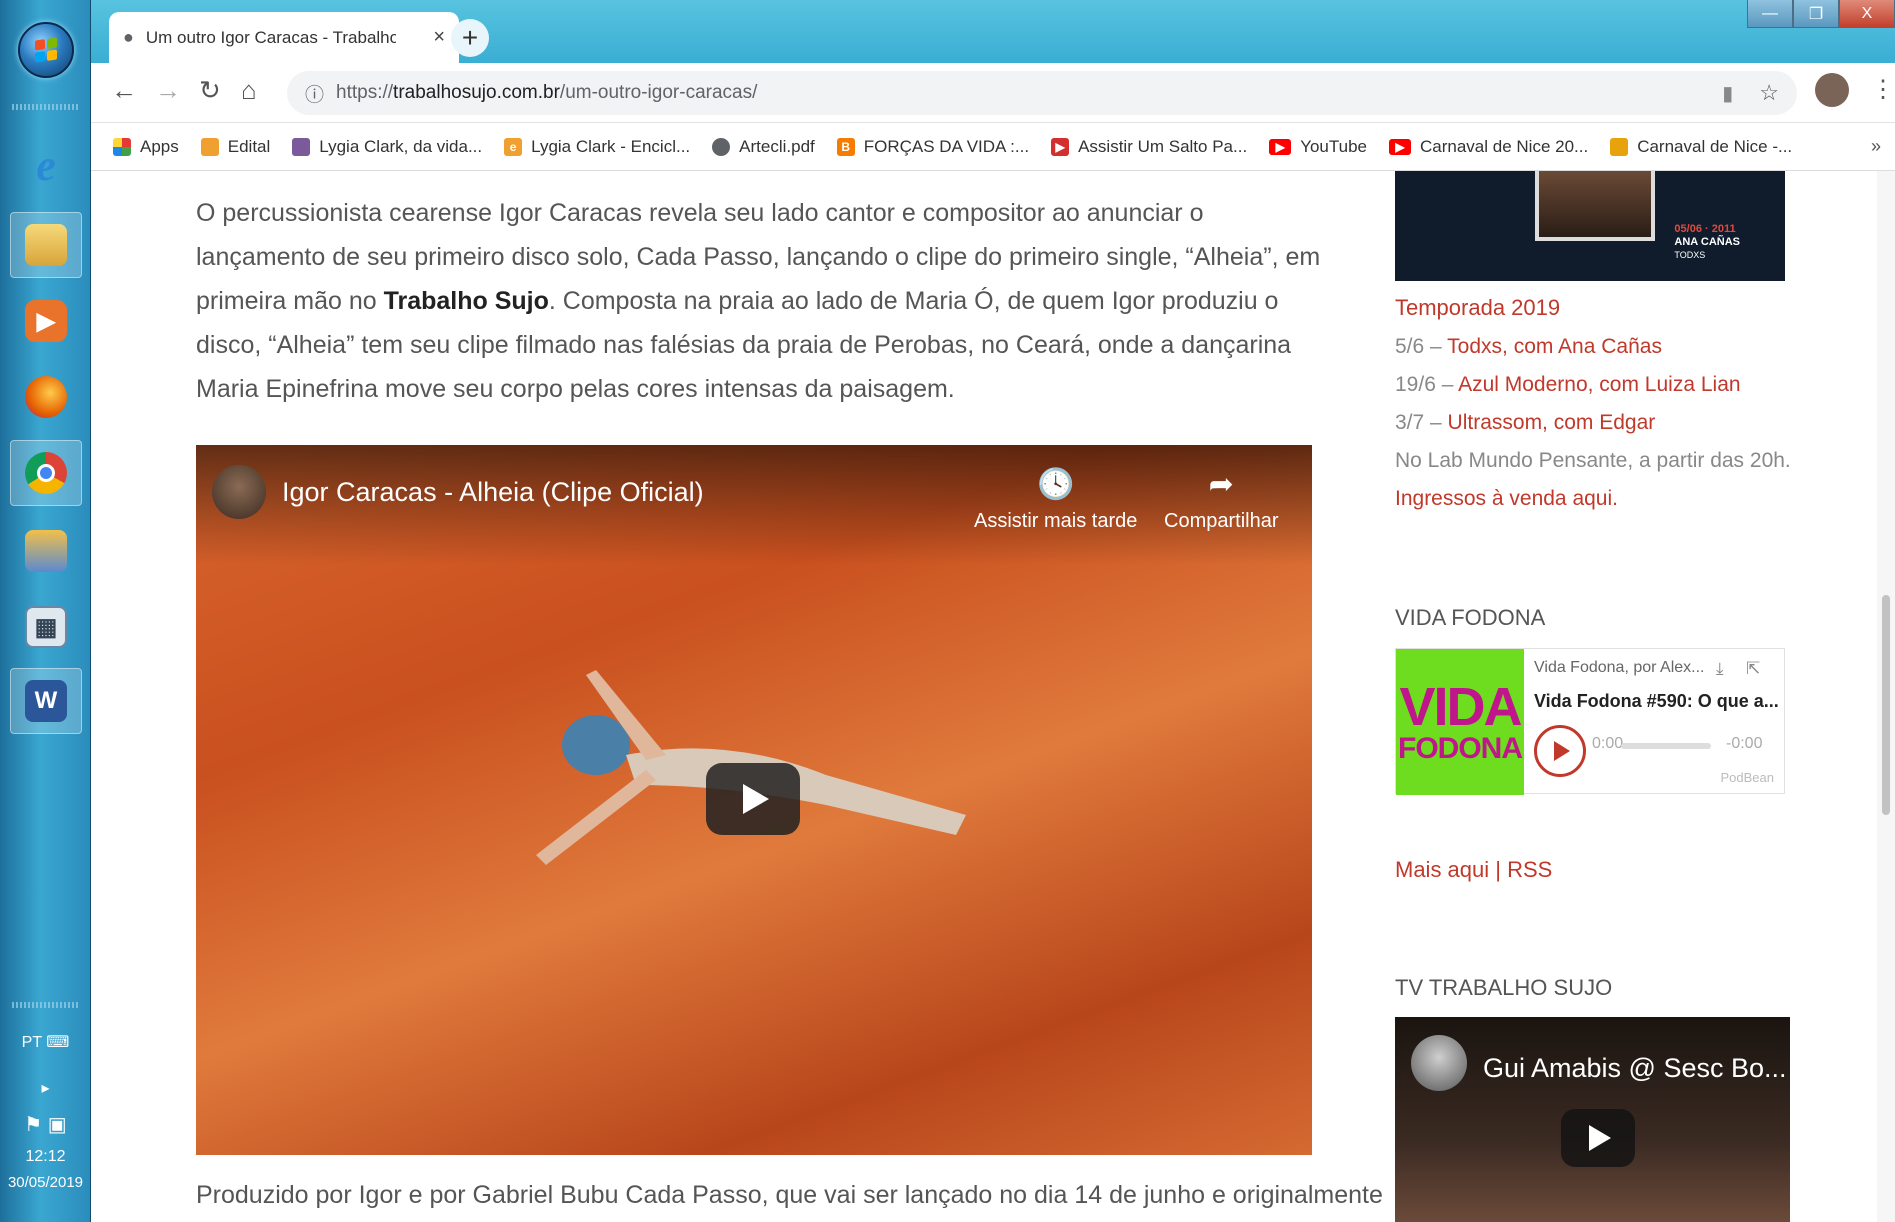 Image resolution: width=1895 pixels, height=1222 pixels. Describe the element at coordinates (46, 321) in the screenshot. I see `media-player-icon: ▶` at that location.